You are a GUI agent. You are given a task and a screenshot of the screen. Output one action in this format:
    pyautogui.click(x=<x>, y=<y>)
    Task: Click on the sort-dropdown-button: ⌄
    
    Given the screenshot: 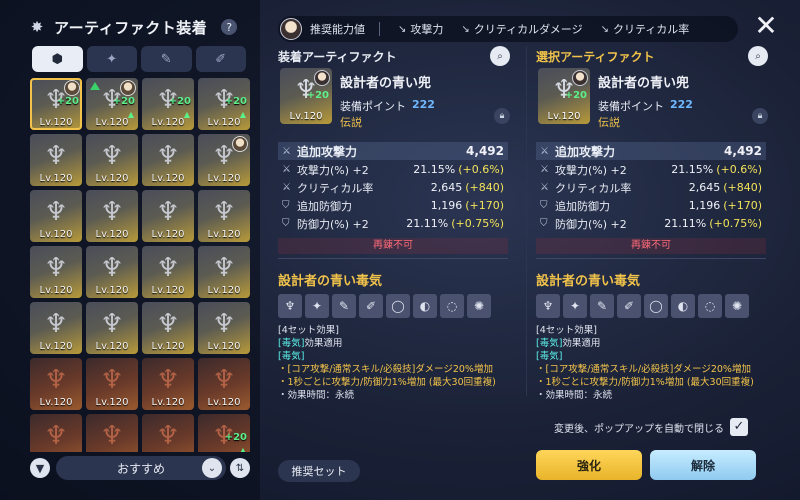 What is the action you would take?
    pyautogui.click(x=212, y=468)
    